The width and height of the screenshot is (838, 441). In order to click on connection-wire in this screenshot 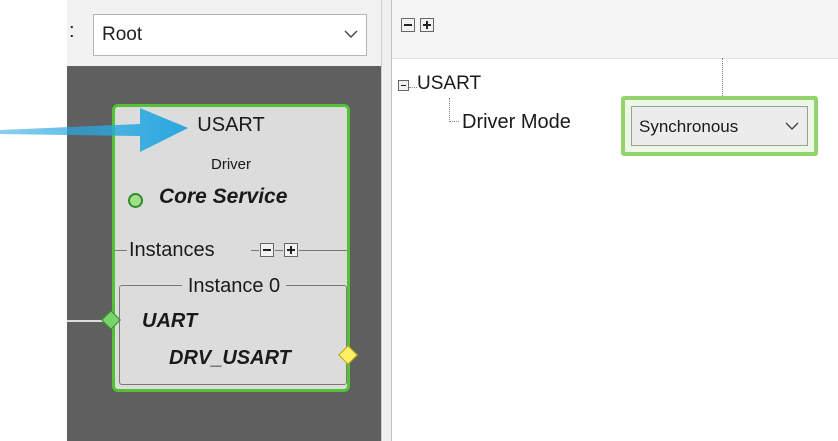, I will do `click(86, 321)`.